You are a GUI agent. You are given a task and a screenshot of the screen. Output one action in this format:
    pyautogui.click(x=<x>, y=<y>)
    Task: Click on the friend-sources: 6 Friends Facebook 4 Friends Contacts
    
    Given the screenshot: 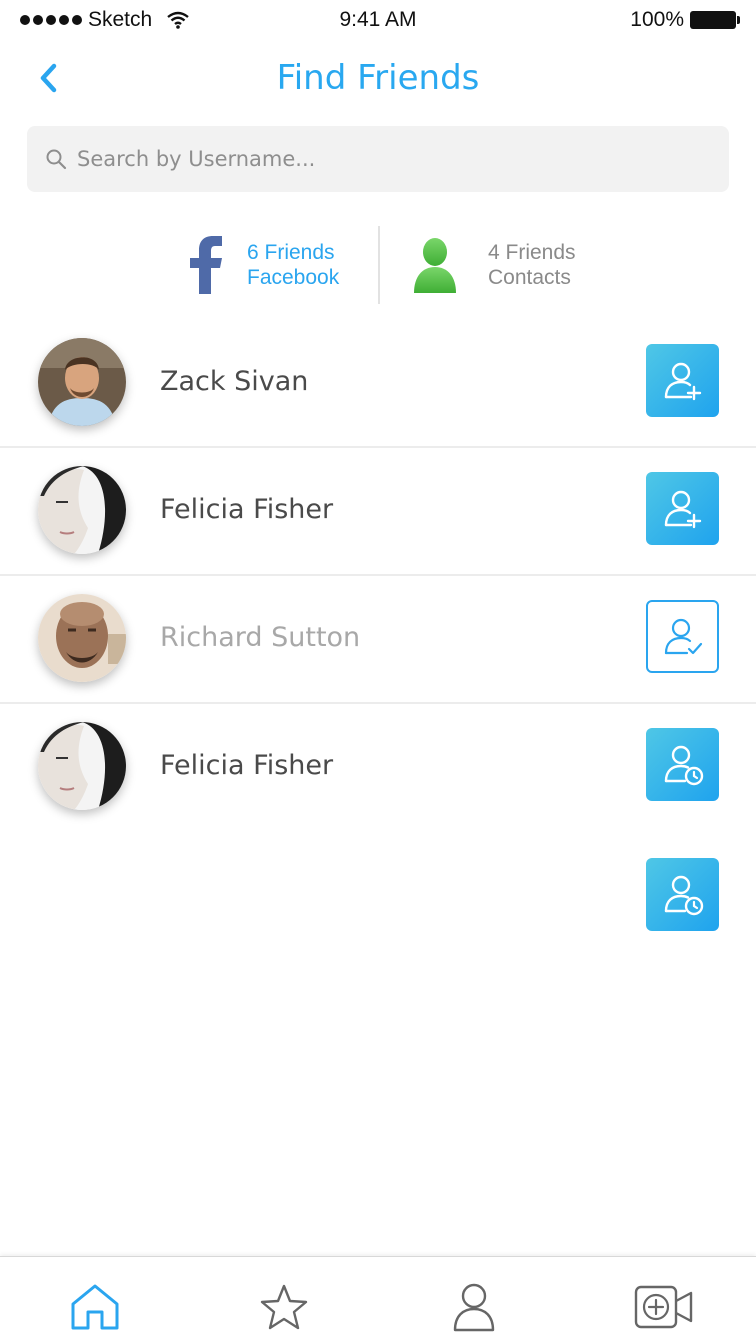 What is the action you would take?
    pyautogui.click(x=378, y=265)
    